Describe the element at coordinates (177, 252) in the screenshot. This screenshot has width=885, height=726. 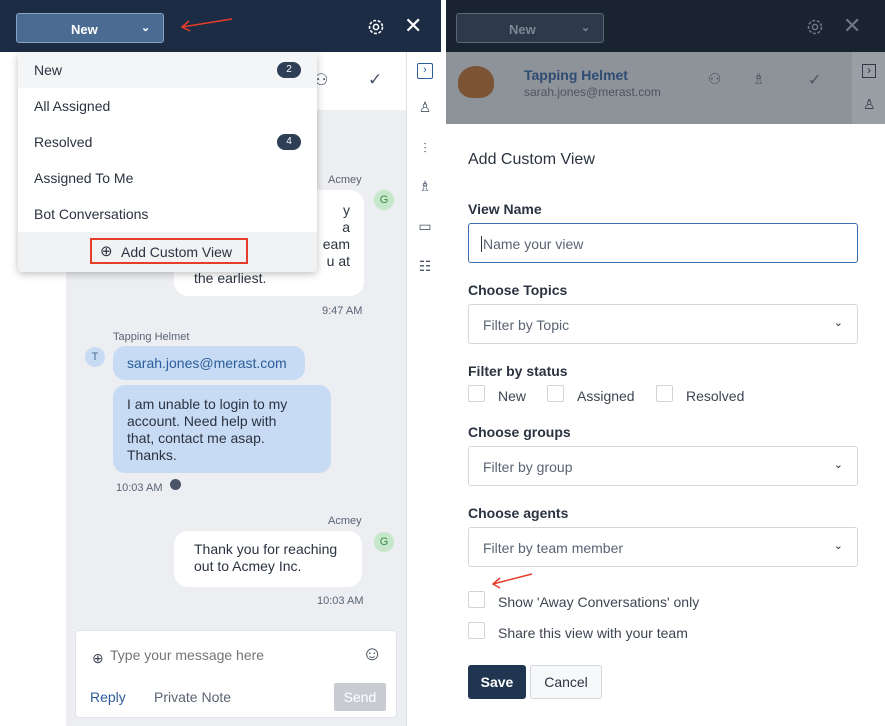
I see `add-custom-view-label: Add Custom View` at that location.